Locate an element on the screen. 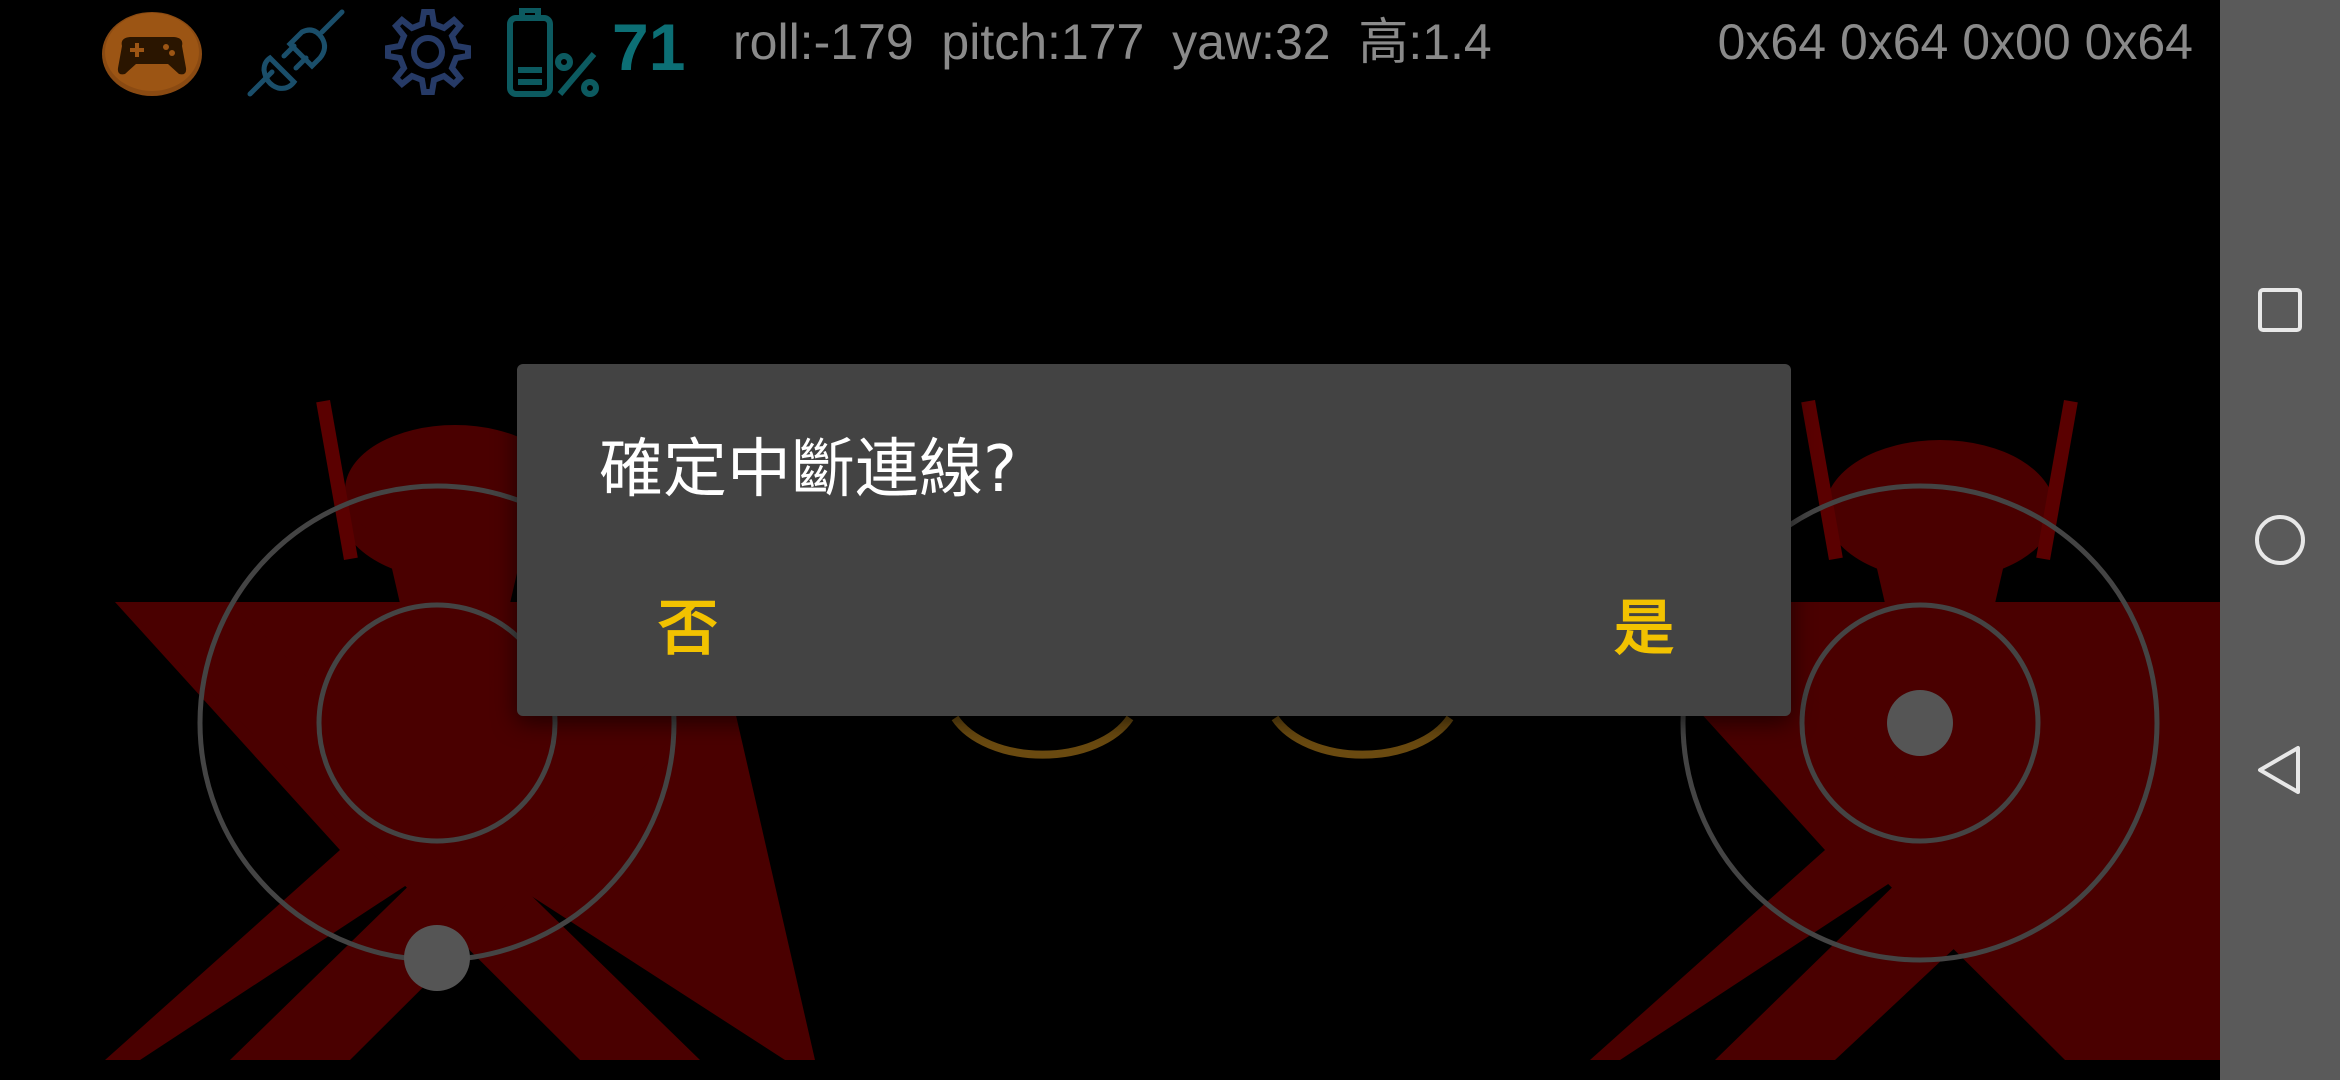 Image resolution: width=2340 pixels, height=1080 pixels. battery-level: 71 is located at coordinates (649, 47).